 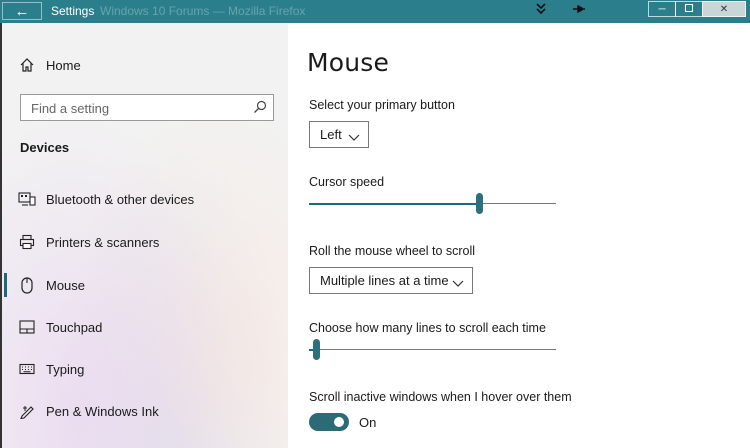 I want to click on scroll-wheel-dropdown: Multiple lines at a time, so click(x=391, y=280).